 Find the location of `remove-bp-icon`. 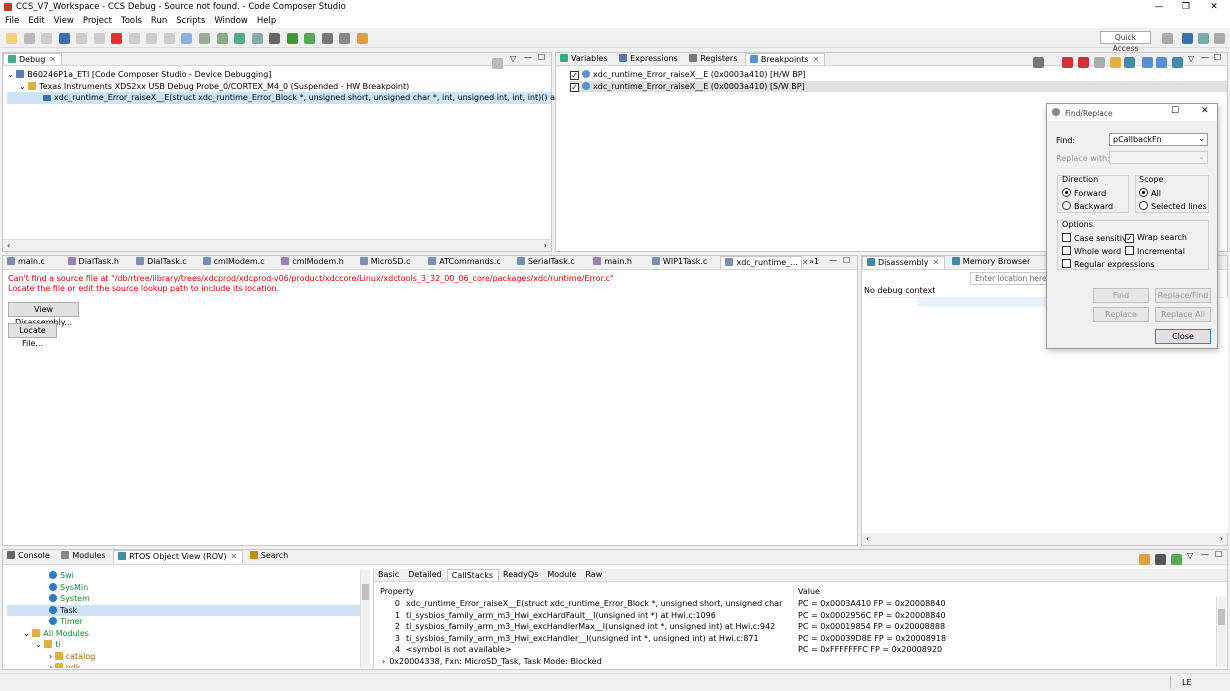

remove-bp-icon is located at coordinates (1067, 62).